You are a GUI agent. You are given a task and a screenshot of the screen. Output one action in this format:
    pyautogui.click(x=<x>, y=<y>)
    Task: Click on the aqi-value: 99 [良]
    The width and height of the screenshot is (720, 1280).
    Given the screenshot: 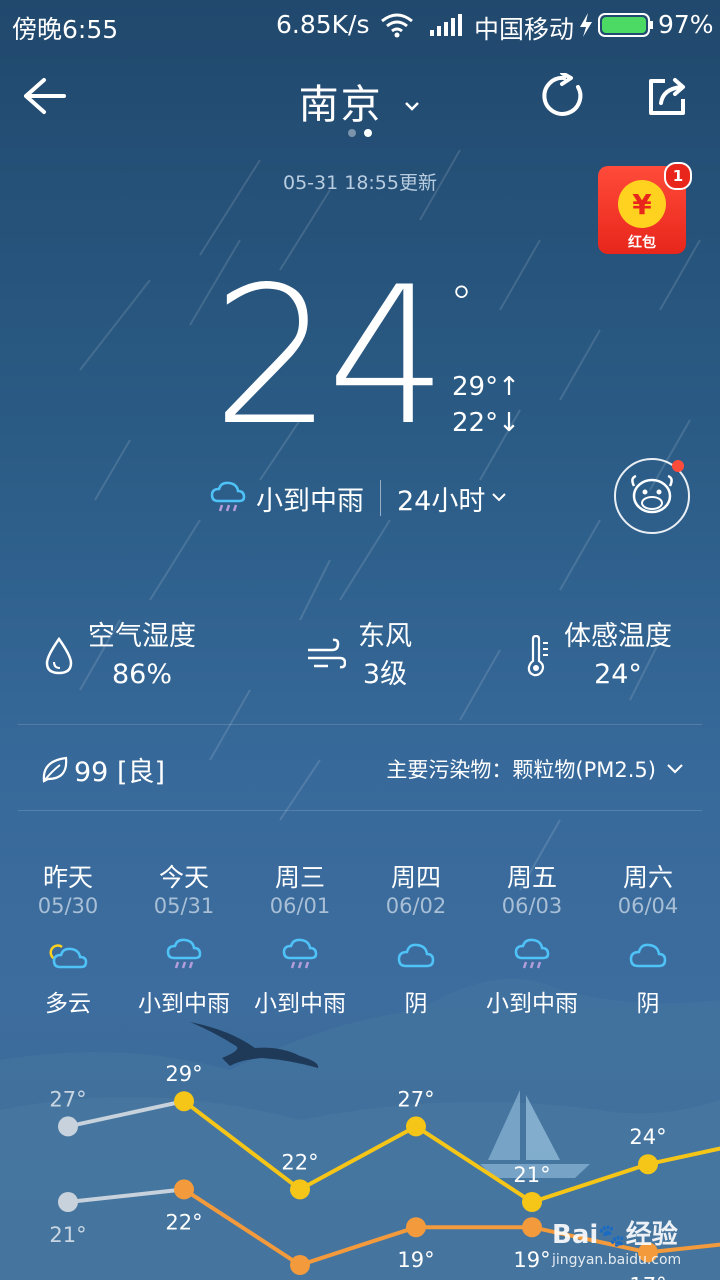 What is the action you would take?
    pyautogui.click(x=120, y=772)
    